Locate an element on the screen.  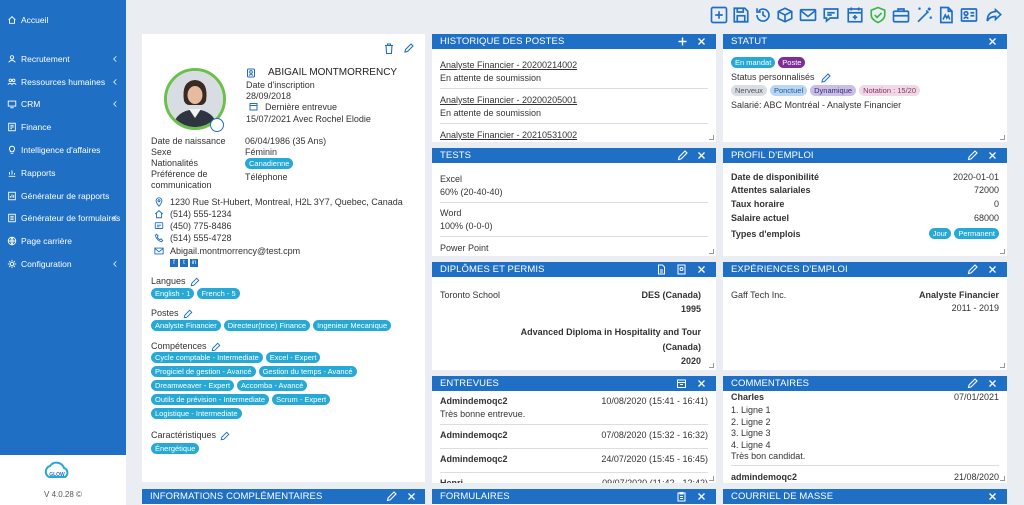
pdf-icon is located at coordinates (946, 15).